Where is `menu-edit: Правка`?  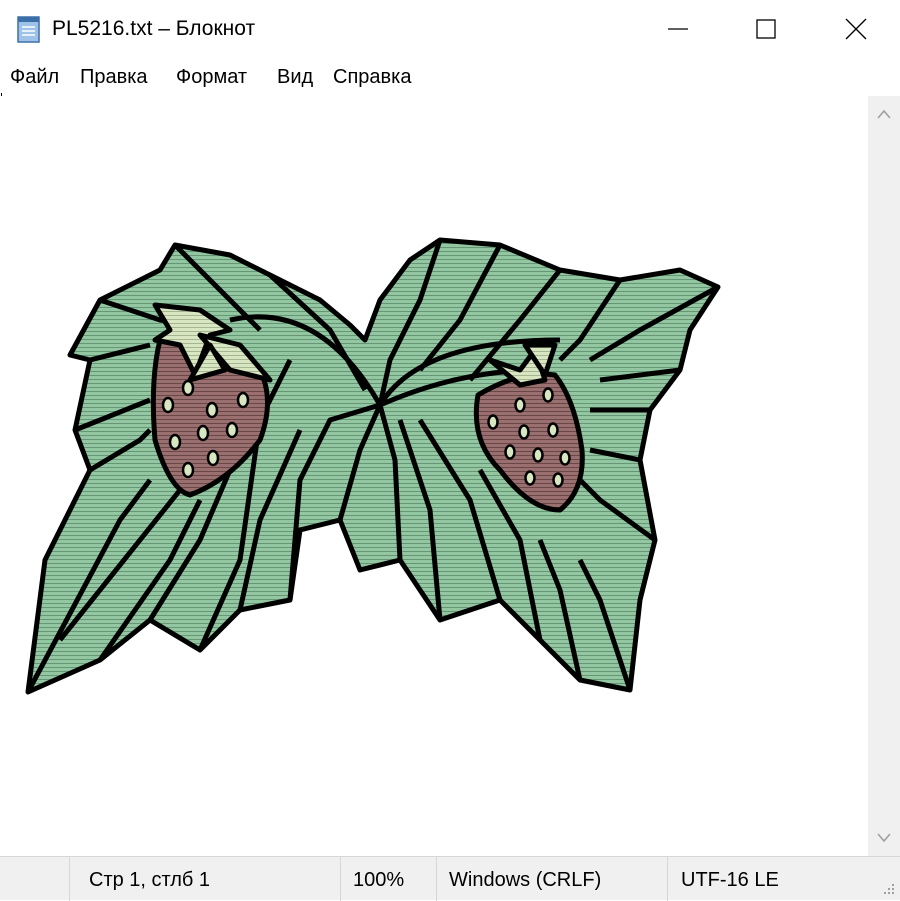 menu-edit: Правка is located at coordinates (114, 77).